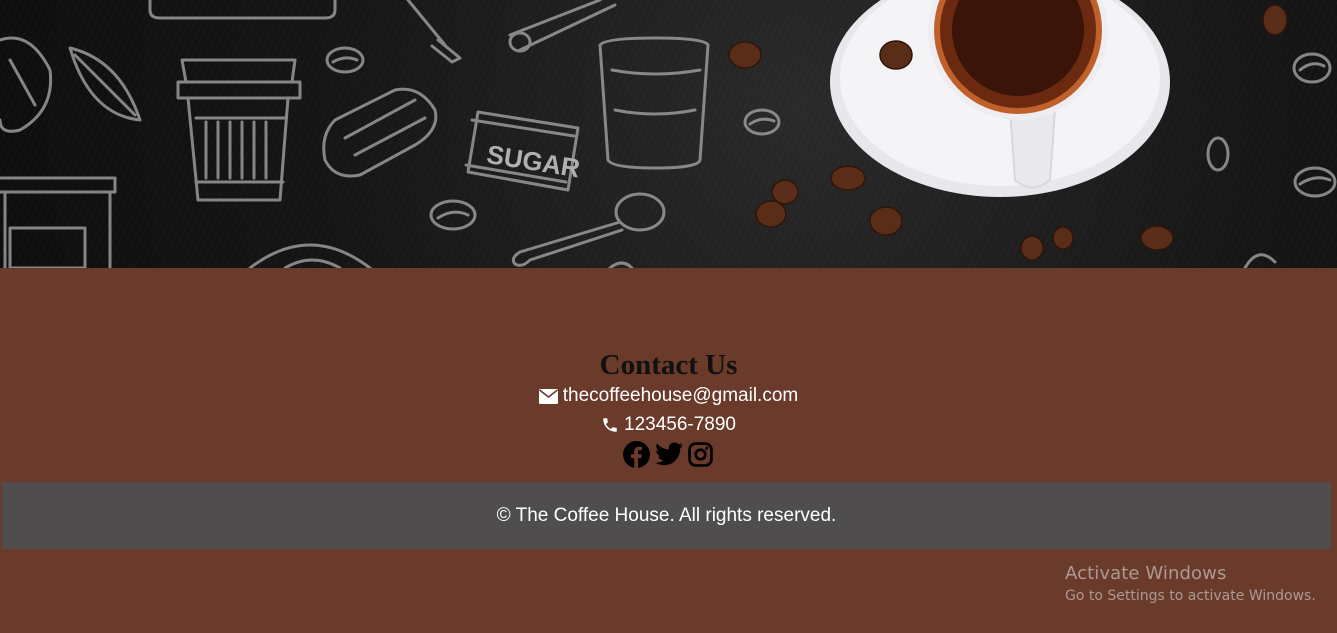  I want to click on twitter-icon, so click(668, 454).